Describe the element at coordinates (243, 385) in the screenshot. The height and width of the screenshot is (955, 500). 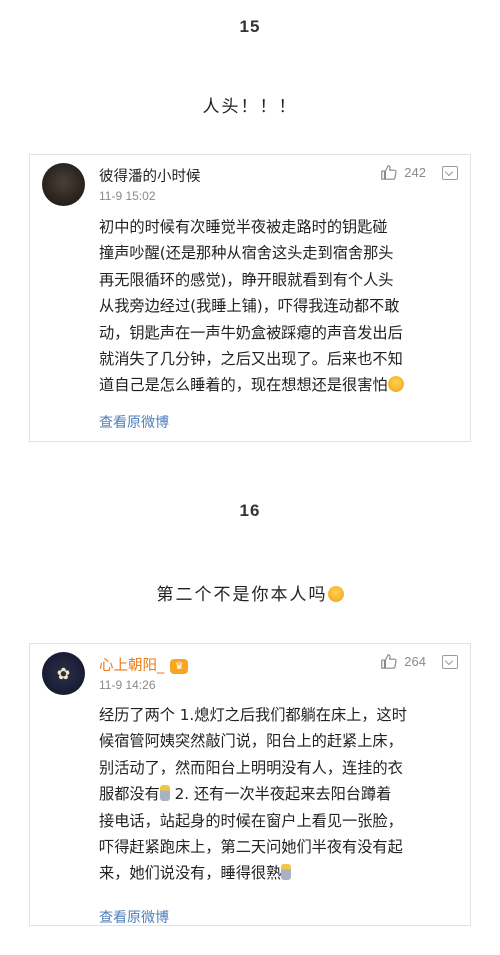
I see `comment-line-text: 道自己是怎么睡着的，现在想想还是很害怕` at that location.